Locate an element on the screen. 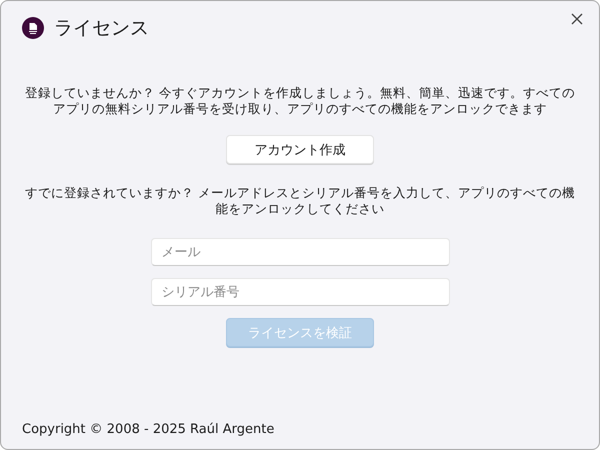 The height and width of the screenshot is (450, 600). close-icon is located at coordinates (577, 19).